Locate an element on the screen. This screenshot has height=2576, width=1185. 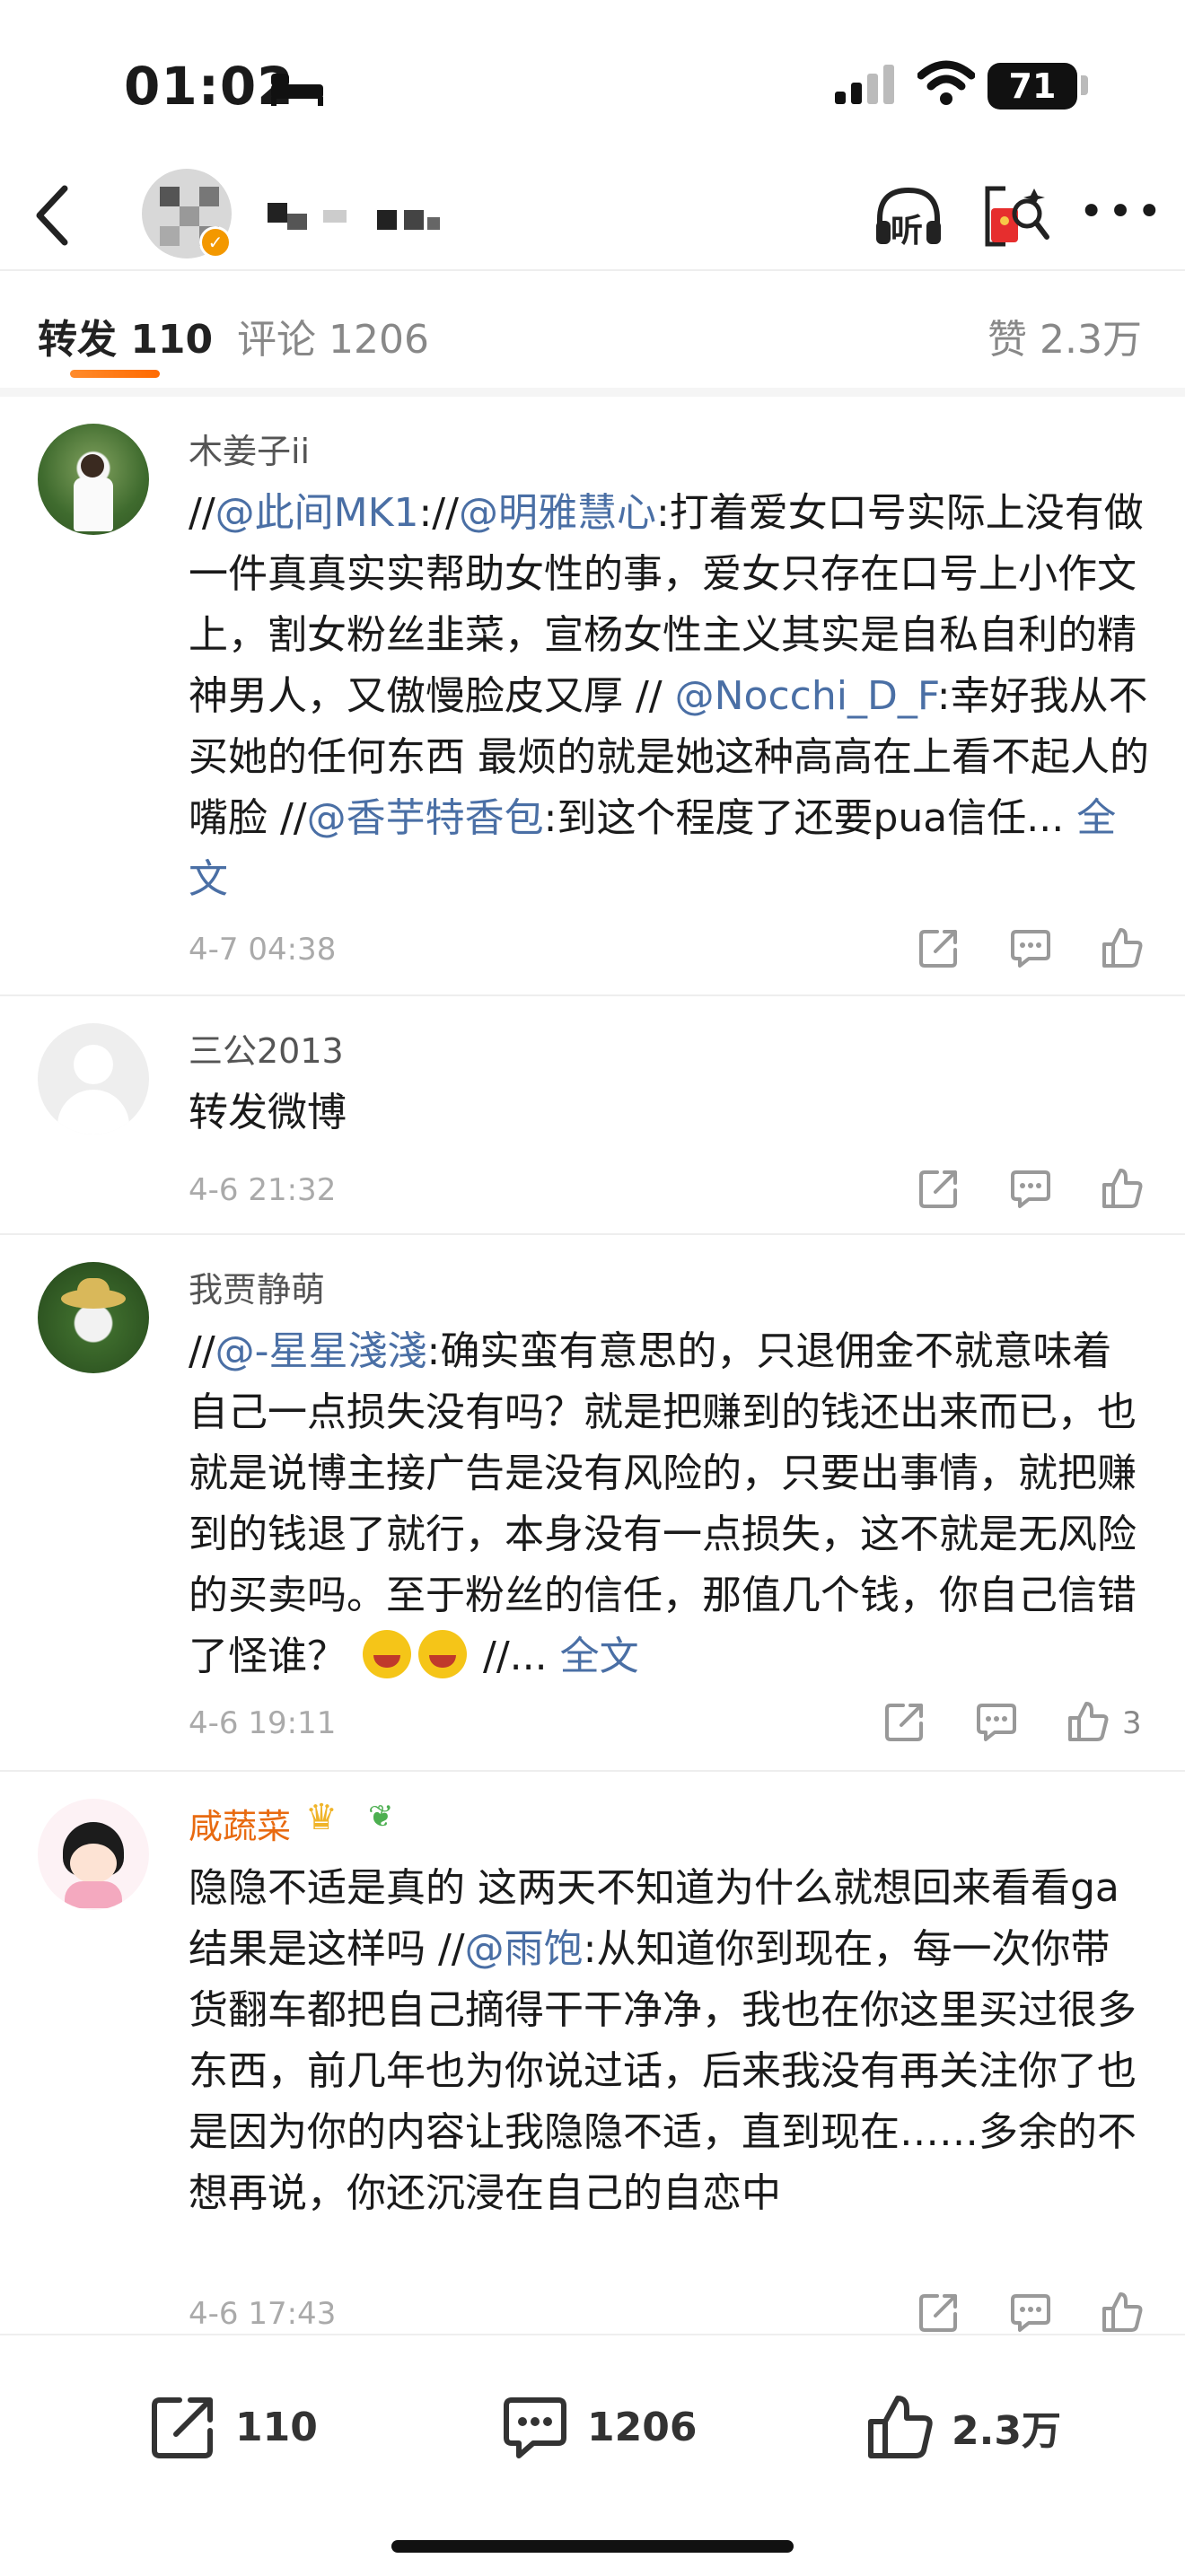
tab-comment: 评论 1206 is located at coordinates (333, 335).